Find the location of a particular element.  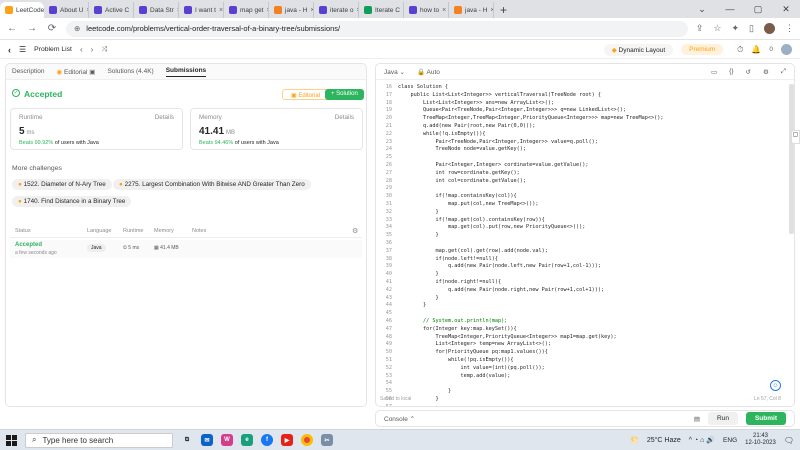

code-line: for(Integer key:map.keySet()){ is located at coordinates (457, 330).